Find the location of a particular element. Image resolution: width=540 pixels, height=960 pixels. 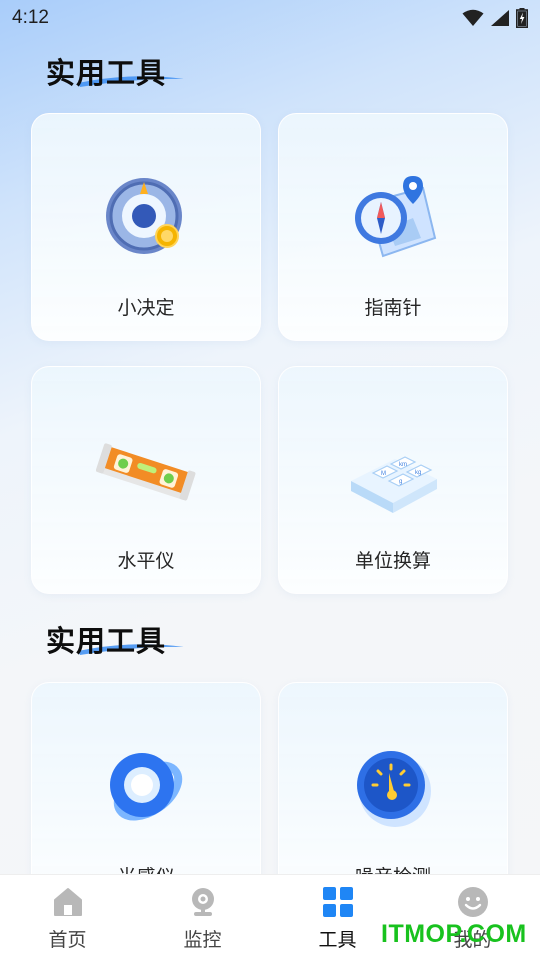

tool-card-label: 小决定 is located at coordinates (146, 308).